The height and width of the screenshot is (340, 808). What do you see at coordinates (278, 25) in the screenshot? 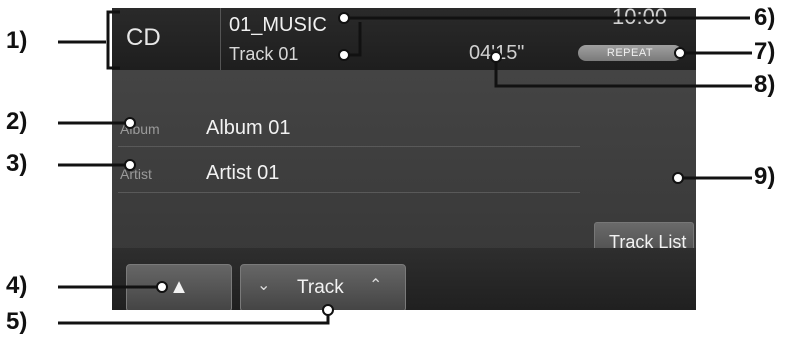
I see `folder-name: 01_MUSIC` at bounding box center [278, 25].